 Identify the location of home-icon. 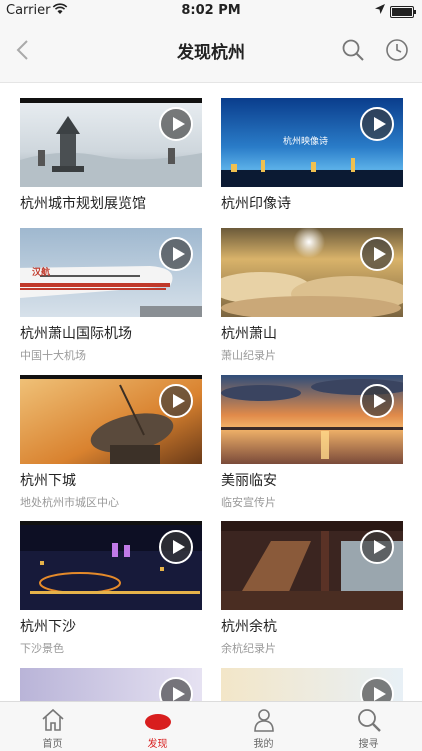
(52, 719).